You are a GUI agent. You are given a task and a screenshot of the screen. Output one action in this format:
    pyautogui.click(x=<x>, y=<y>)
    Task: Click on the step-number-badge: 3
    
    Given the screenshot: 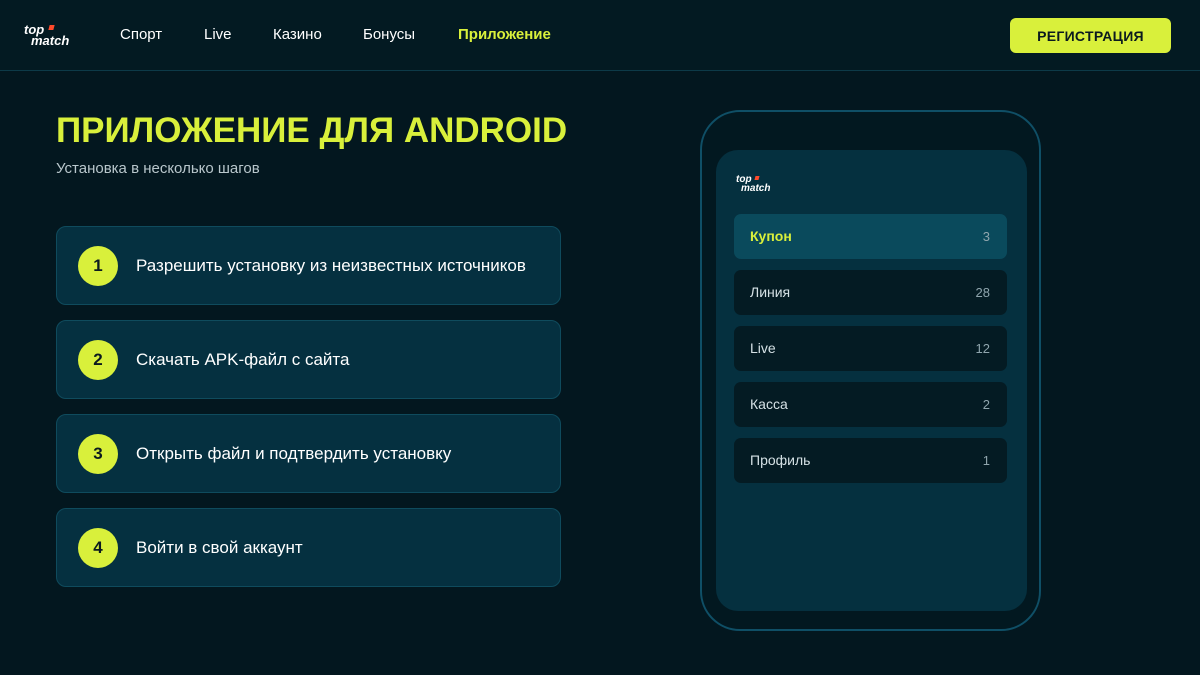 What is the action you would take?
    pyautogui.click(x=98, y=454)
    